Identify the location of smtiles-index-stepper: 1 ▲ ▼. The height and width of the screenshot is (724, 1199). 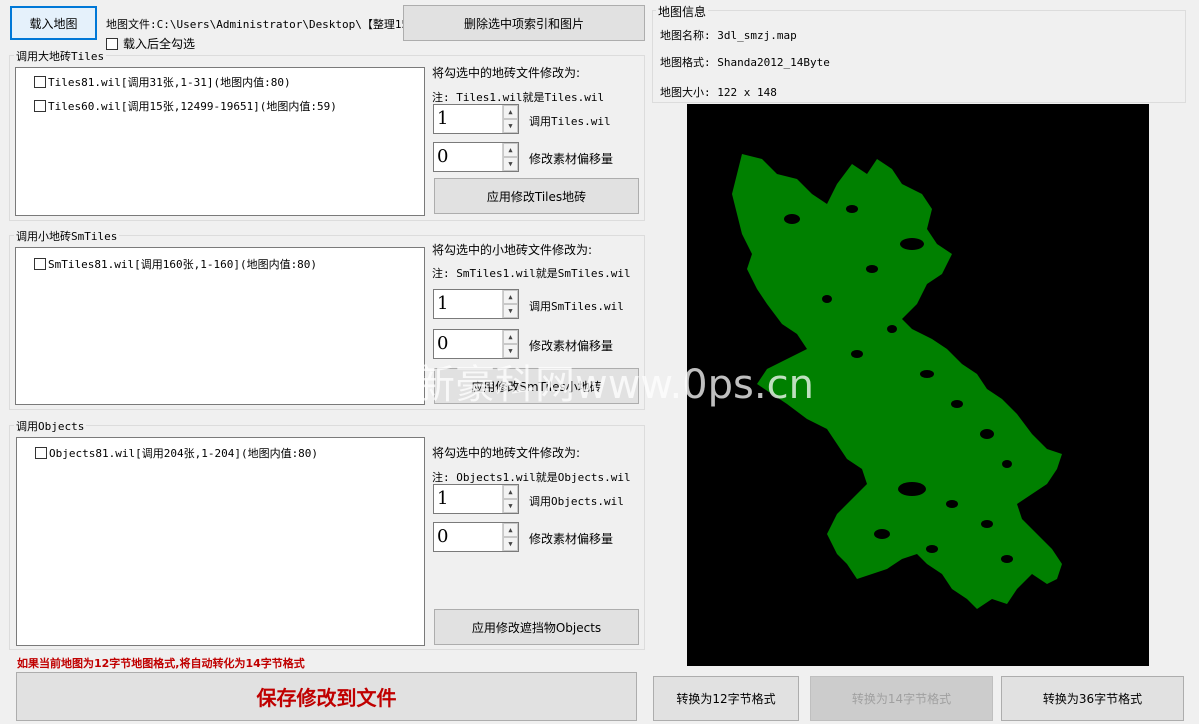
(476, 304).